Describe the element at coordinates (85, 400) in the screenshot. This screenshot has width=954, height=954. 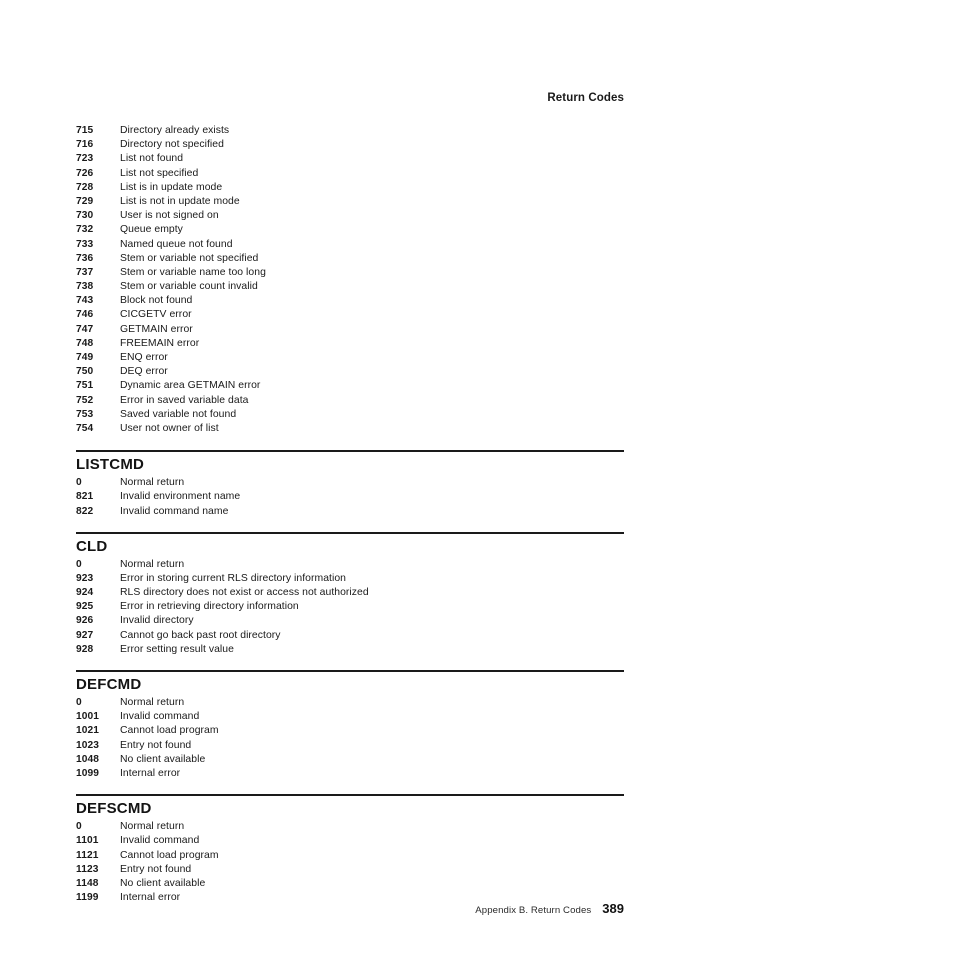
I see `return-code-value: 752` at that location.